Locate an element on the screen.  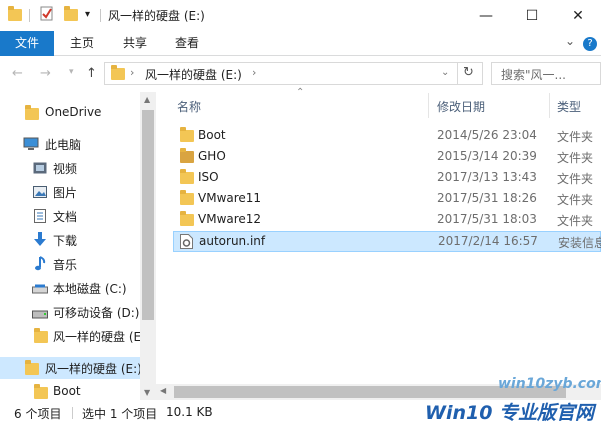
removable-drive-icon is located at coordinates (40, 315).